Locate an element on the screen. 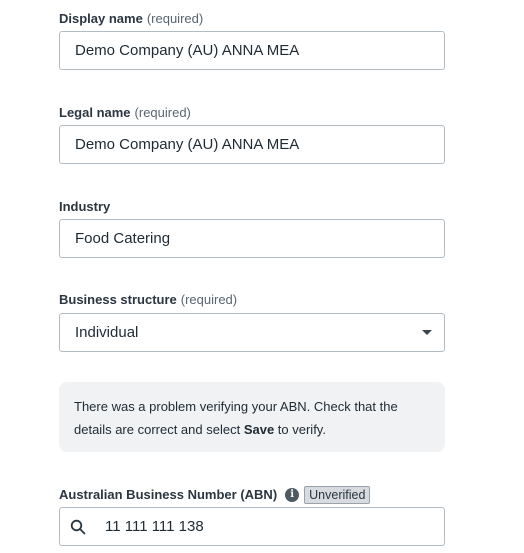 The height and width of the screenshot is (553, 524). abn-label-text: Australian Business Number (ABN) is located at coordinates (168, 494).